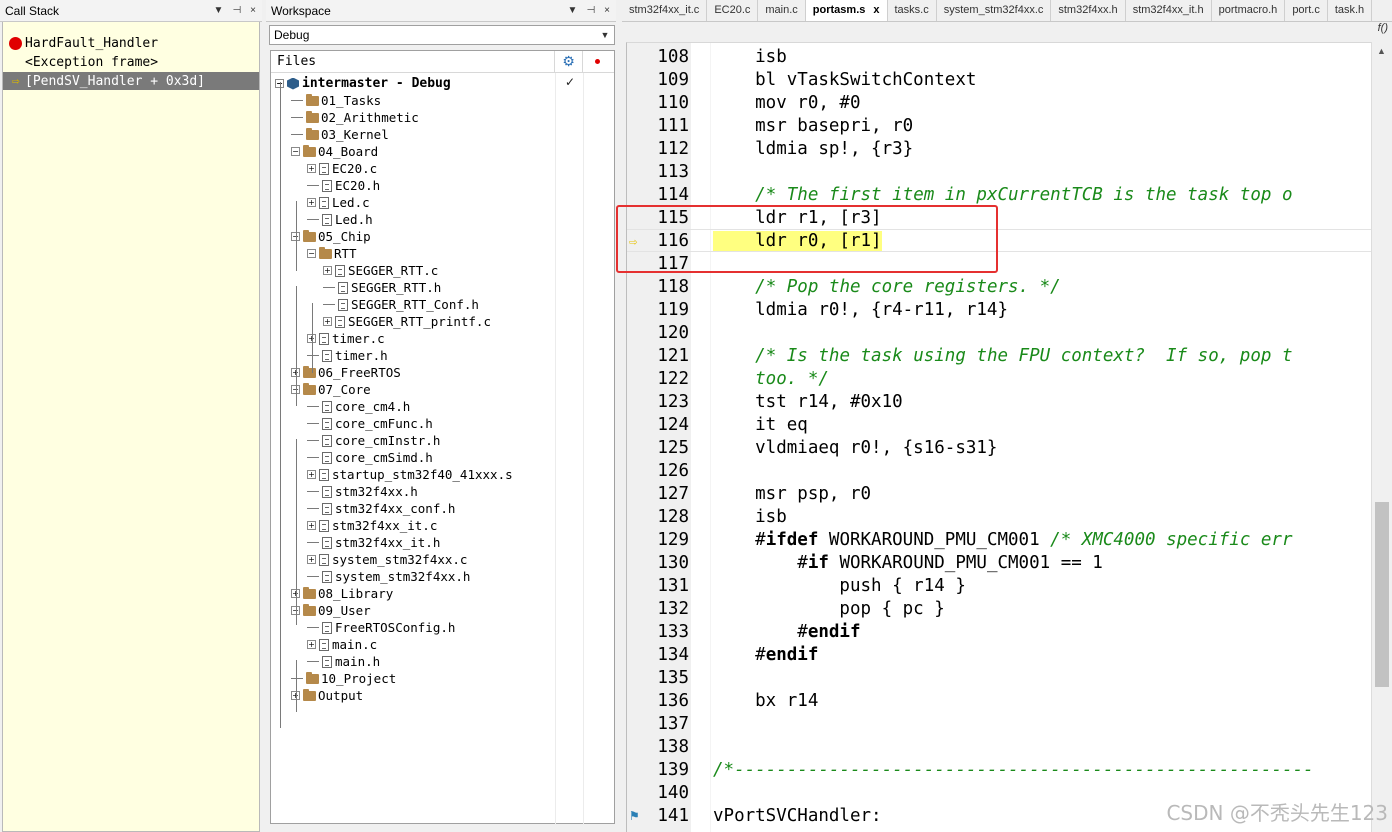 The image size is (1392, 832). What do you see at coordinates (331, 389) in the screenshot?
I see `tree-folder: −07_Core` at bounding box center [331, 389].